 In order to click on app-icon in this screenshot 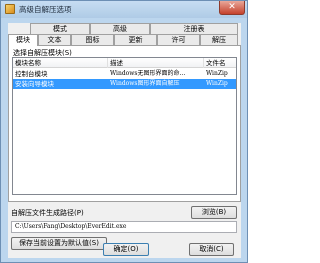, I will do `click(10, 9)`.